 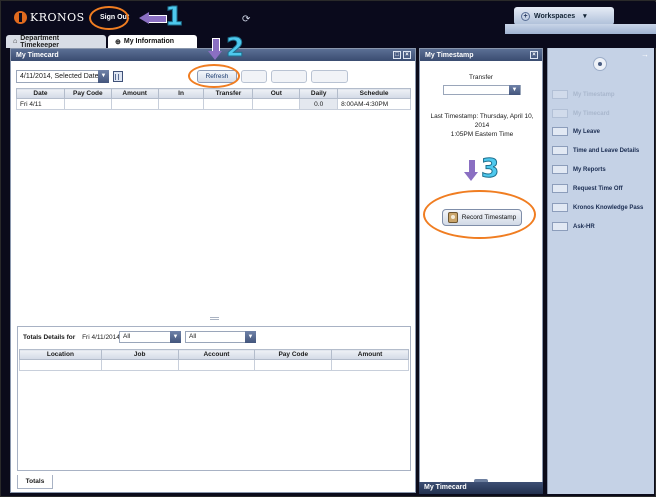 I want to click on splitter-handle, so click(x=214, y=318).